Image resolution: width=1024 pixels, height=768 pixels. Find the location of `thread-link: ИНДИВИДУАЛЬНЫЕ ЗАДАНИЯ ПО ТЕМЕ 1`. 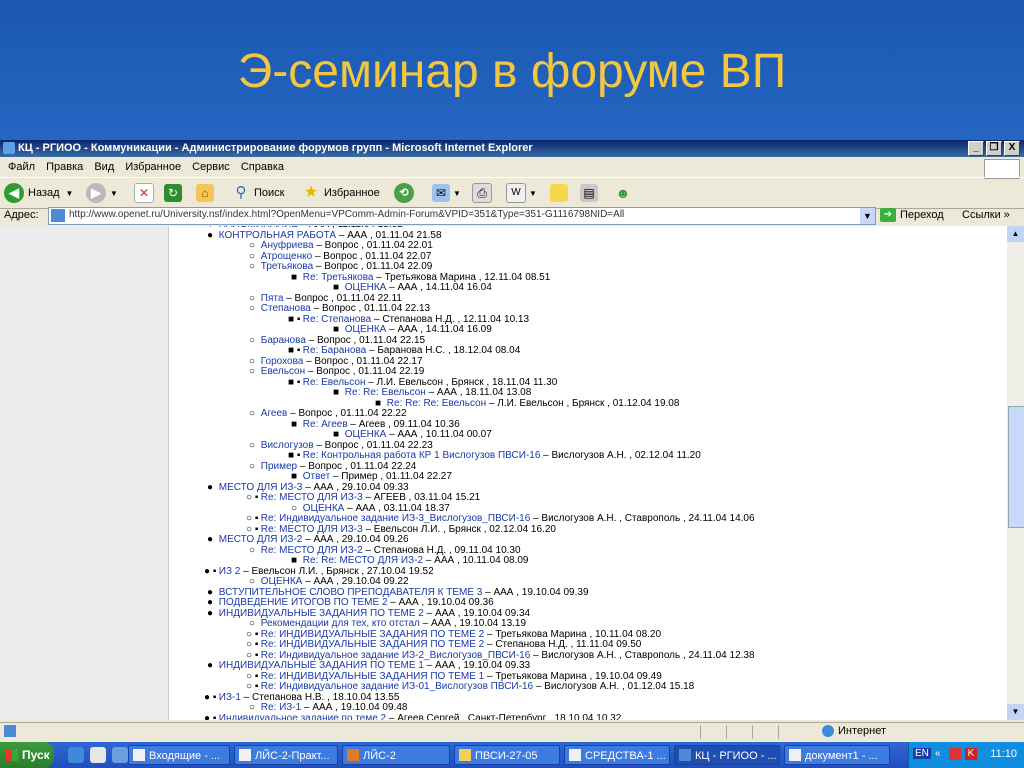

thread-link: ИНДИВИДУАЛЬНЫЕ ЗАДАНИЯ ПО ТЕМЕ 1 is located at coordinates (321, 665).